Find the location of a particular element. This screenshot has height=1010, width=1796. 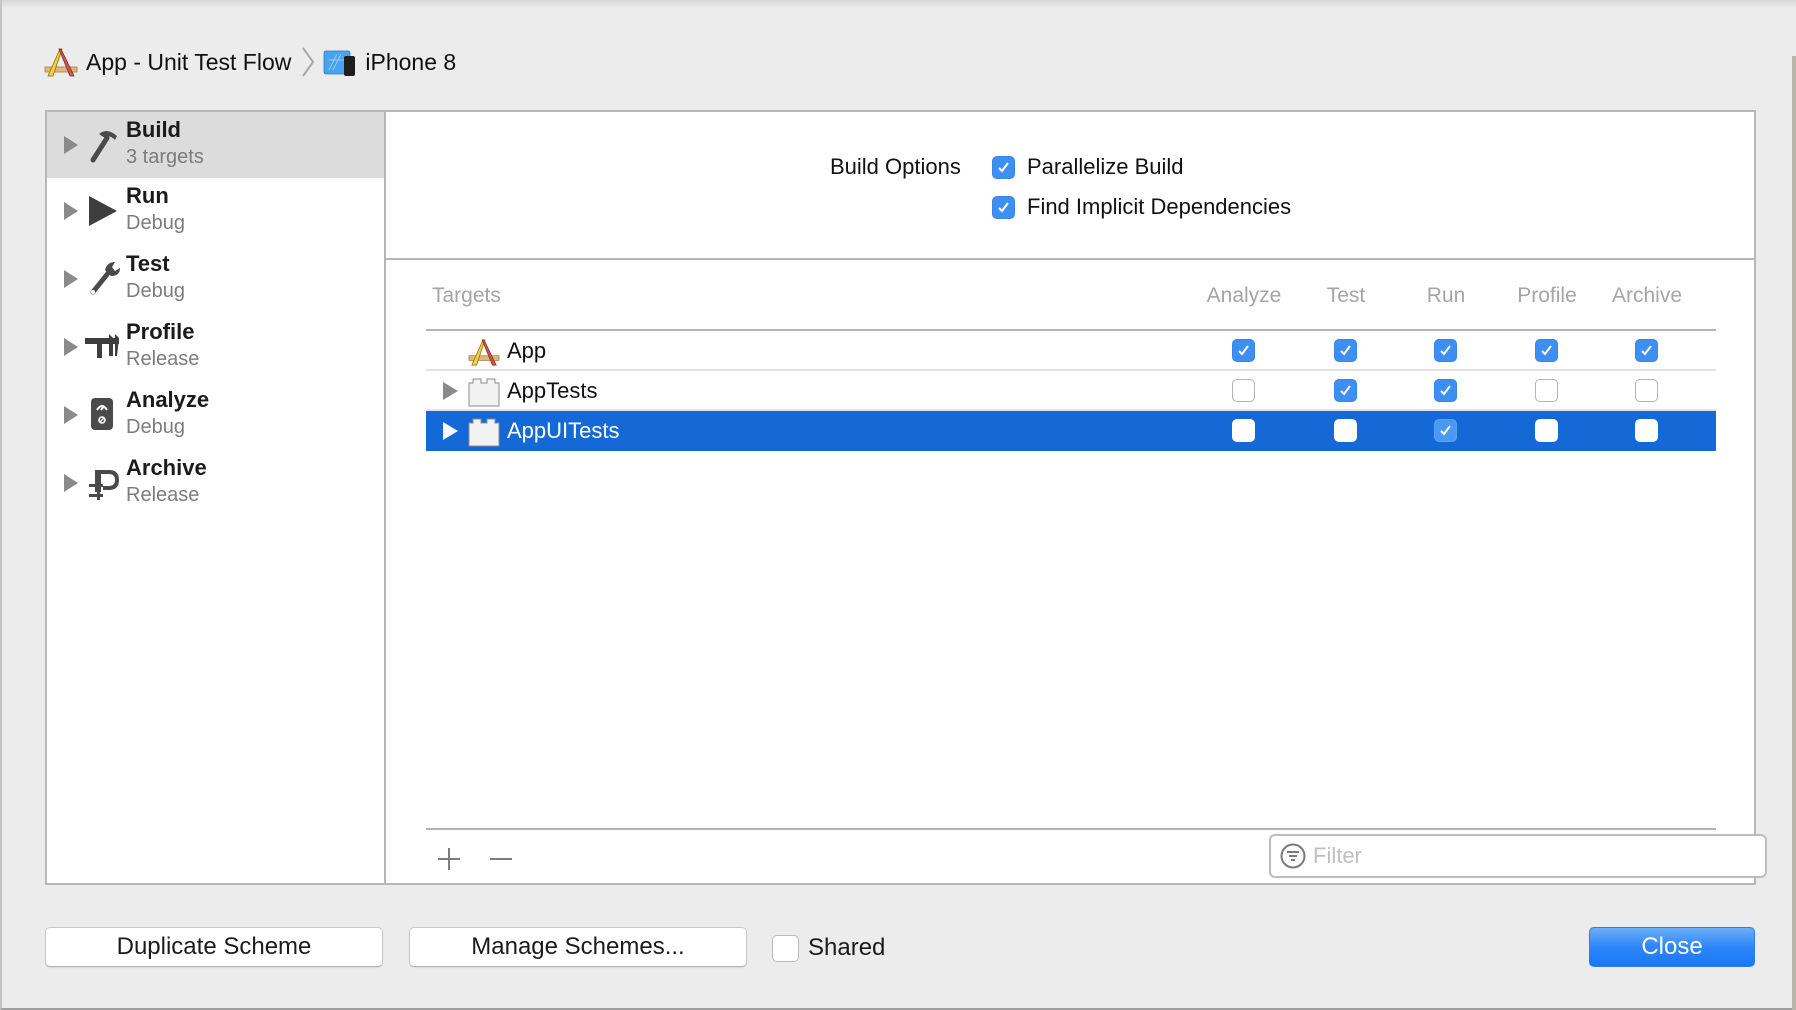

breadcrumb: App - Unit Test Flow iPhone 8 is located at coordinates (250, 62).